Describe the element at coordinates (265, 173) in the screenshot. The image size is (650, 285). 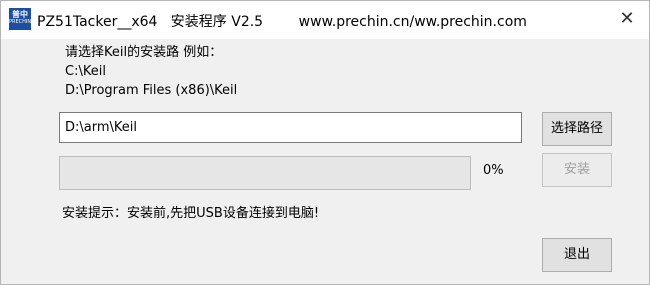
I see `install-progress-bar` at that location.